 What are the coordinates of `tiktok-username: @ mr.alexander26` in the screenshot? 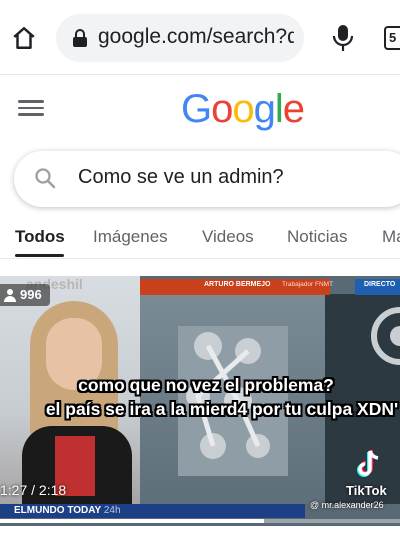 It's located at (347, 505).